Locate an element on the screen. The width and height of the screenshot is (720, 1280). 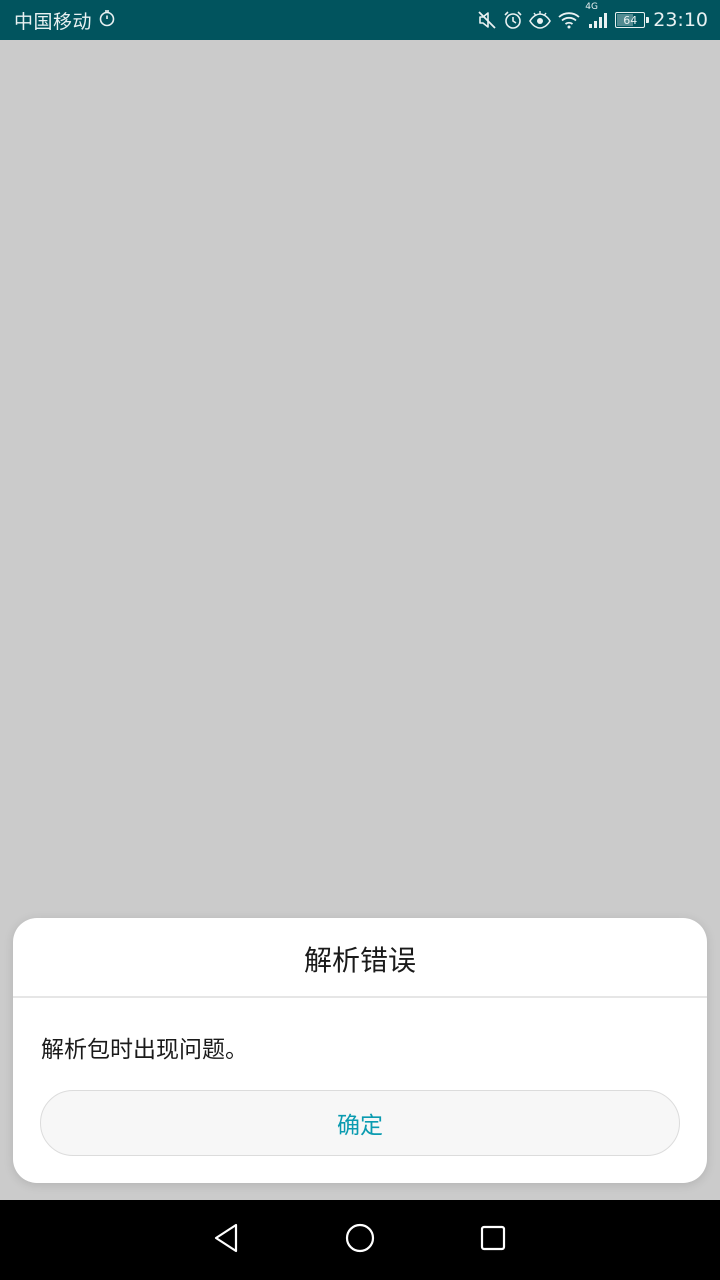
dialog-title: 解析错误 is located at coordinates (360, 958).